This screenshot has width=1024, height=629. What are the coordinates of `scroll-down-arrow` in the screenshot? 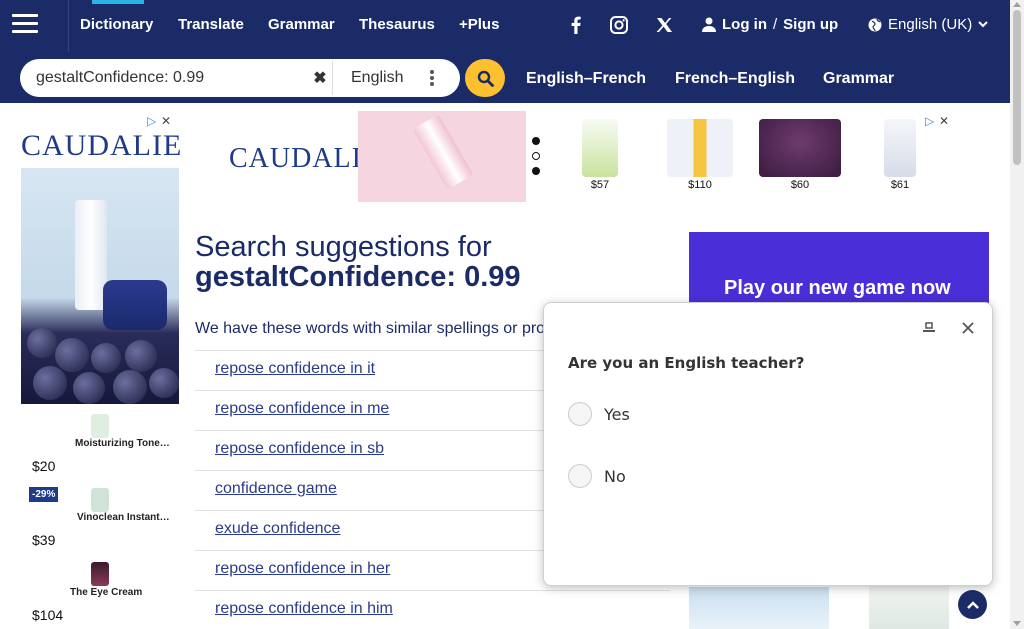 It's located at (1017, 623).